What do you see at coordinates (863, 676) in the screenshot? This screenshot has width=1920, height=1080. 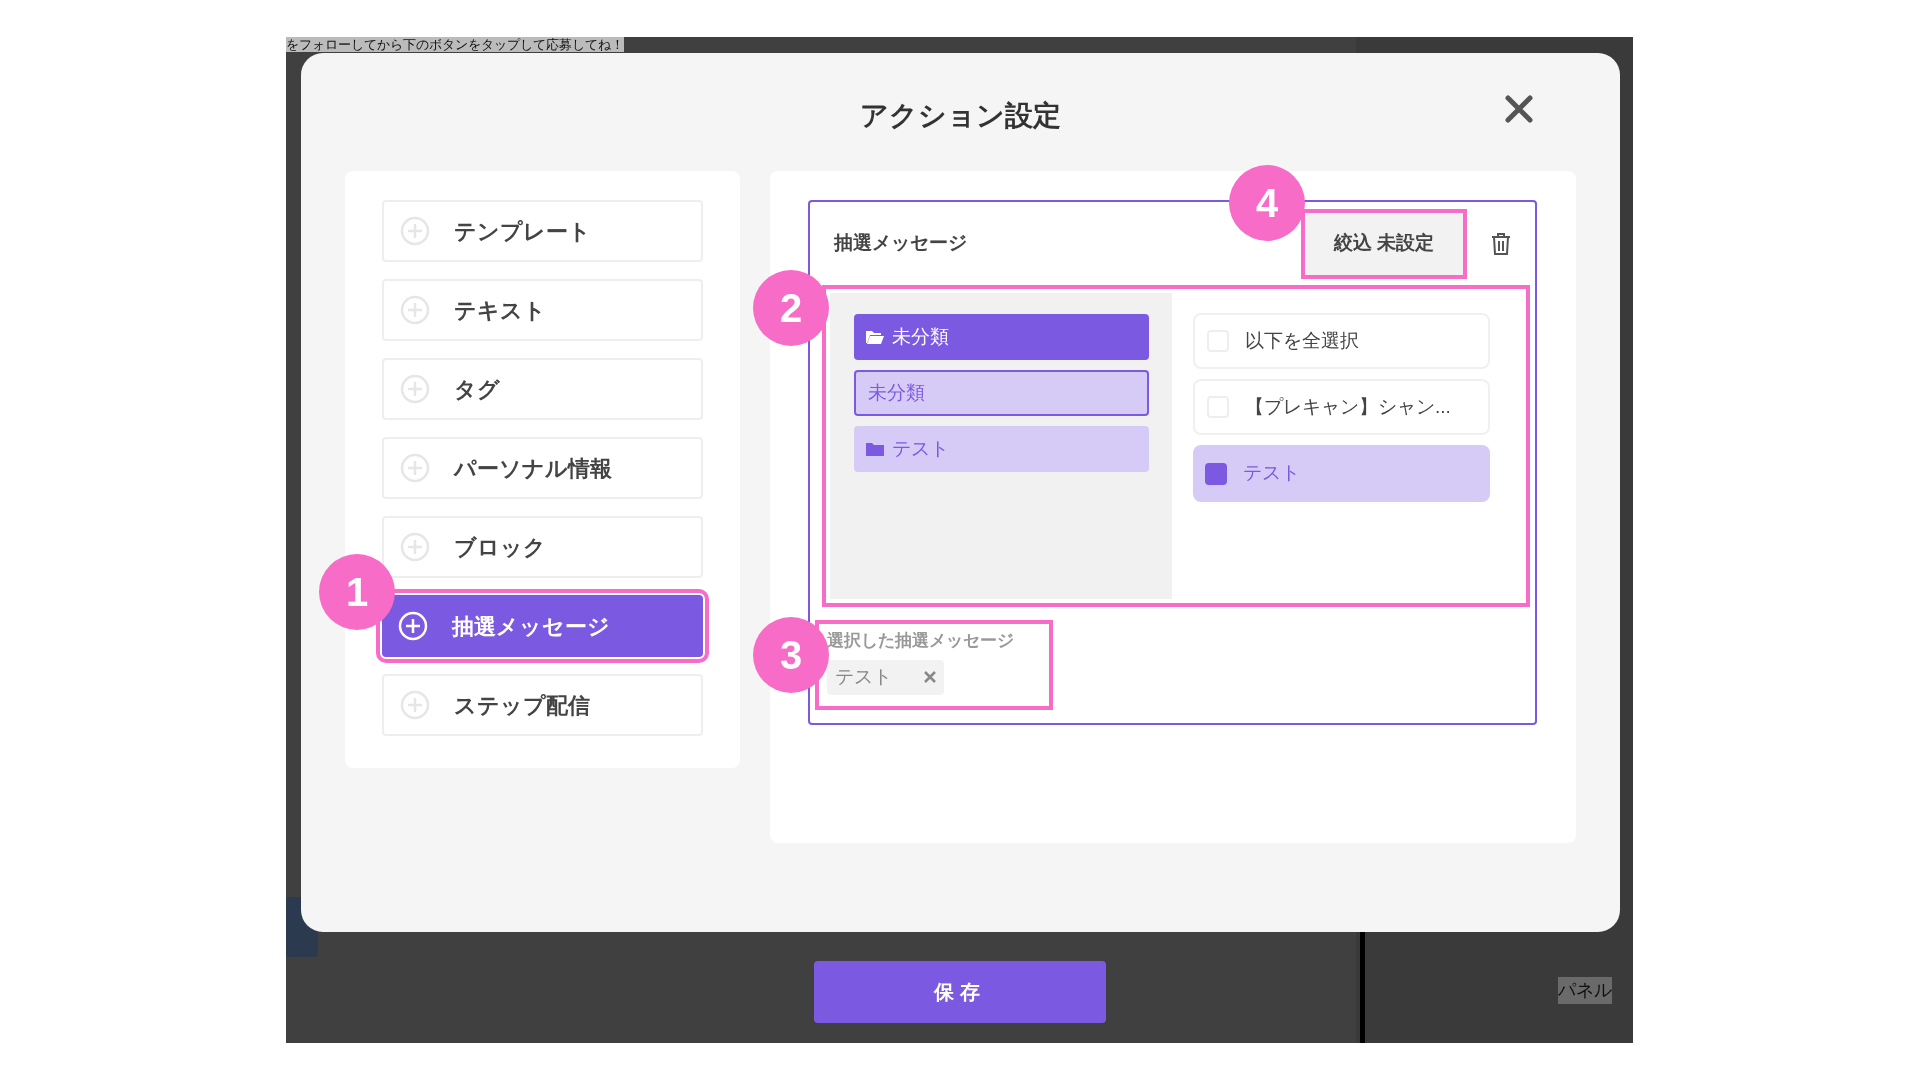 I see `chip-label: テスト` at bounding box center [863, 676].